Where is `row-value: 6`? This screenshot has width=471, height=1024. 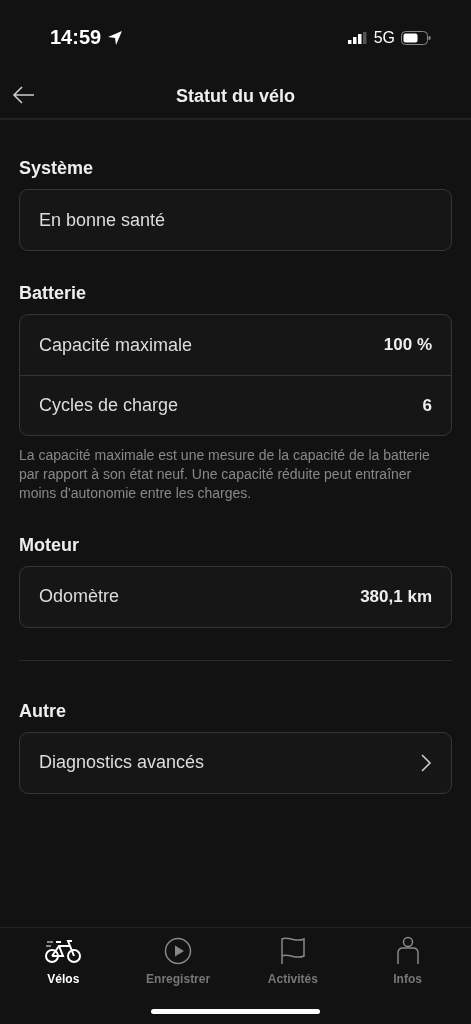 row-value: 6 is located at coordinates (427, 405).